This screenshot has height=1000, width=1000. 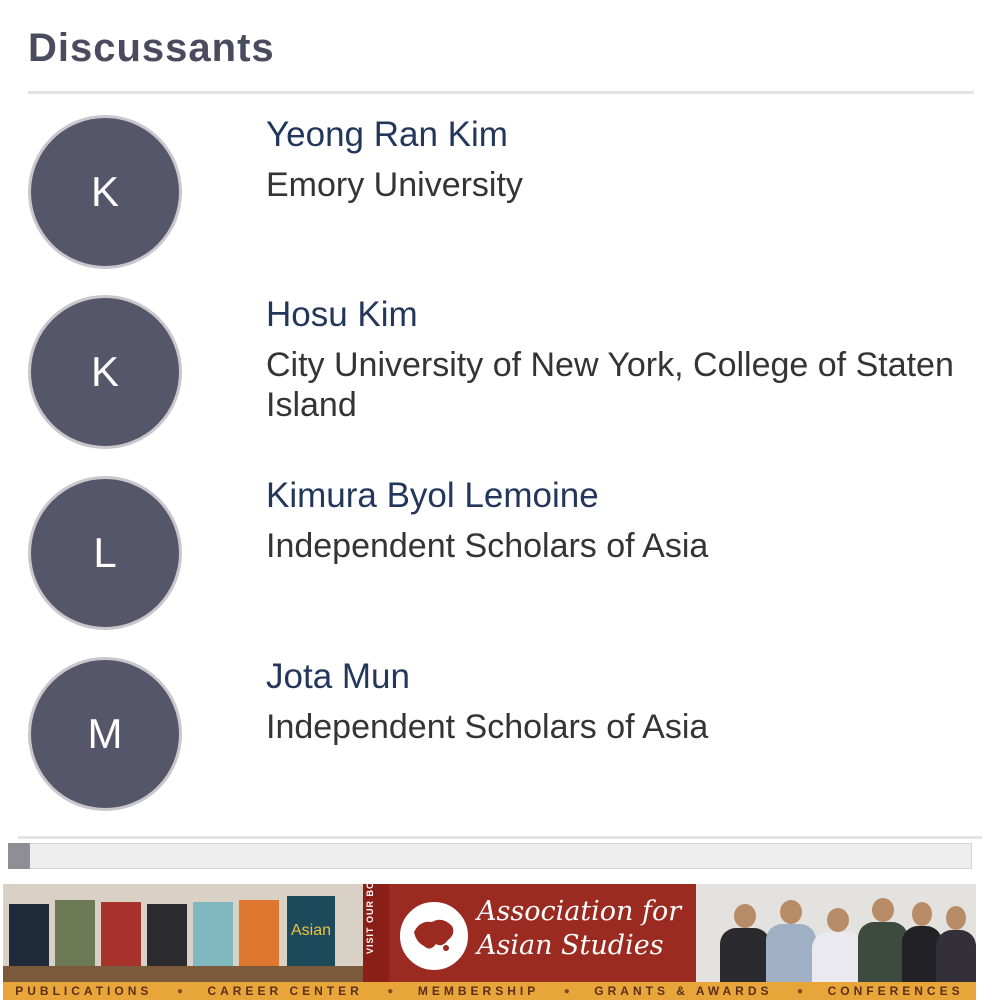 What do you see at coordinates (19, 856) in the screenshot?
I see `scrollbar-thumb` at bounding box center [19, 856].